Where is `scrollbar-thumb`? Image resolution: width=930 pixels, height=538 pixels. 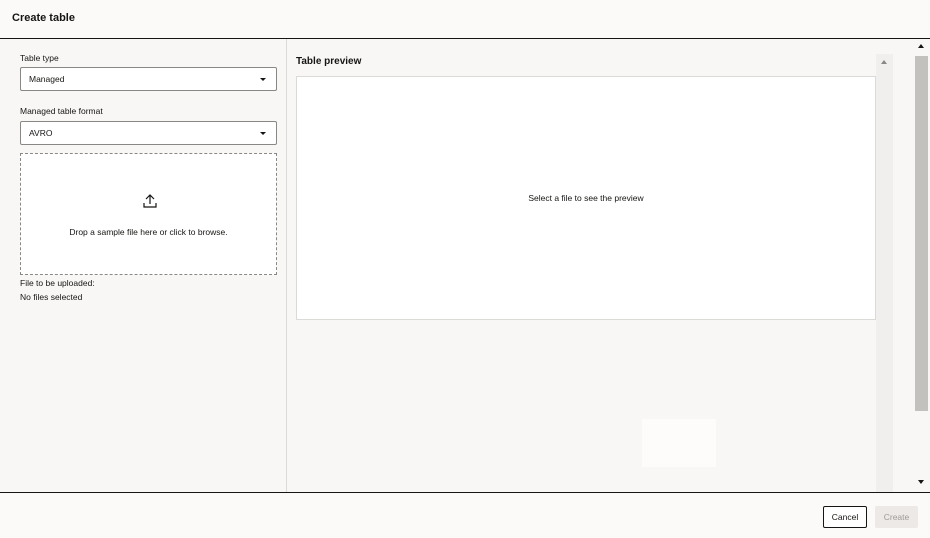 scrollbar-thumb is located at coordinates (921, 233).